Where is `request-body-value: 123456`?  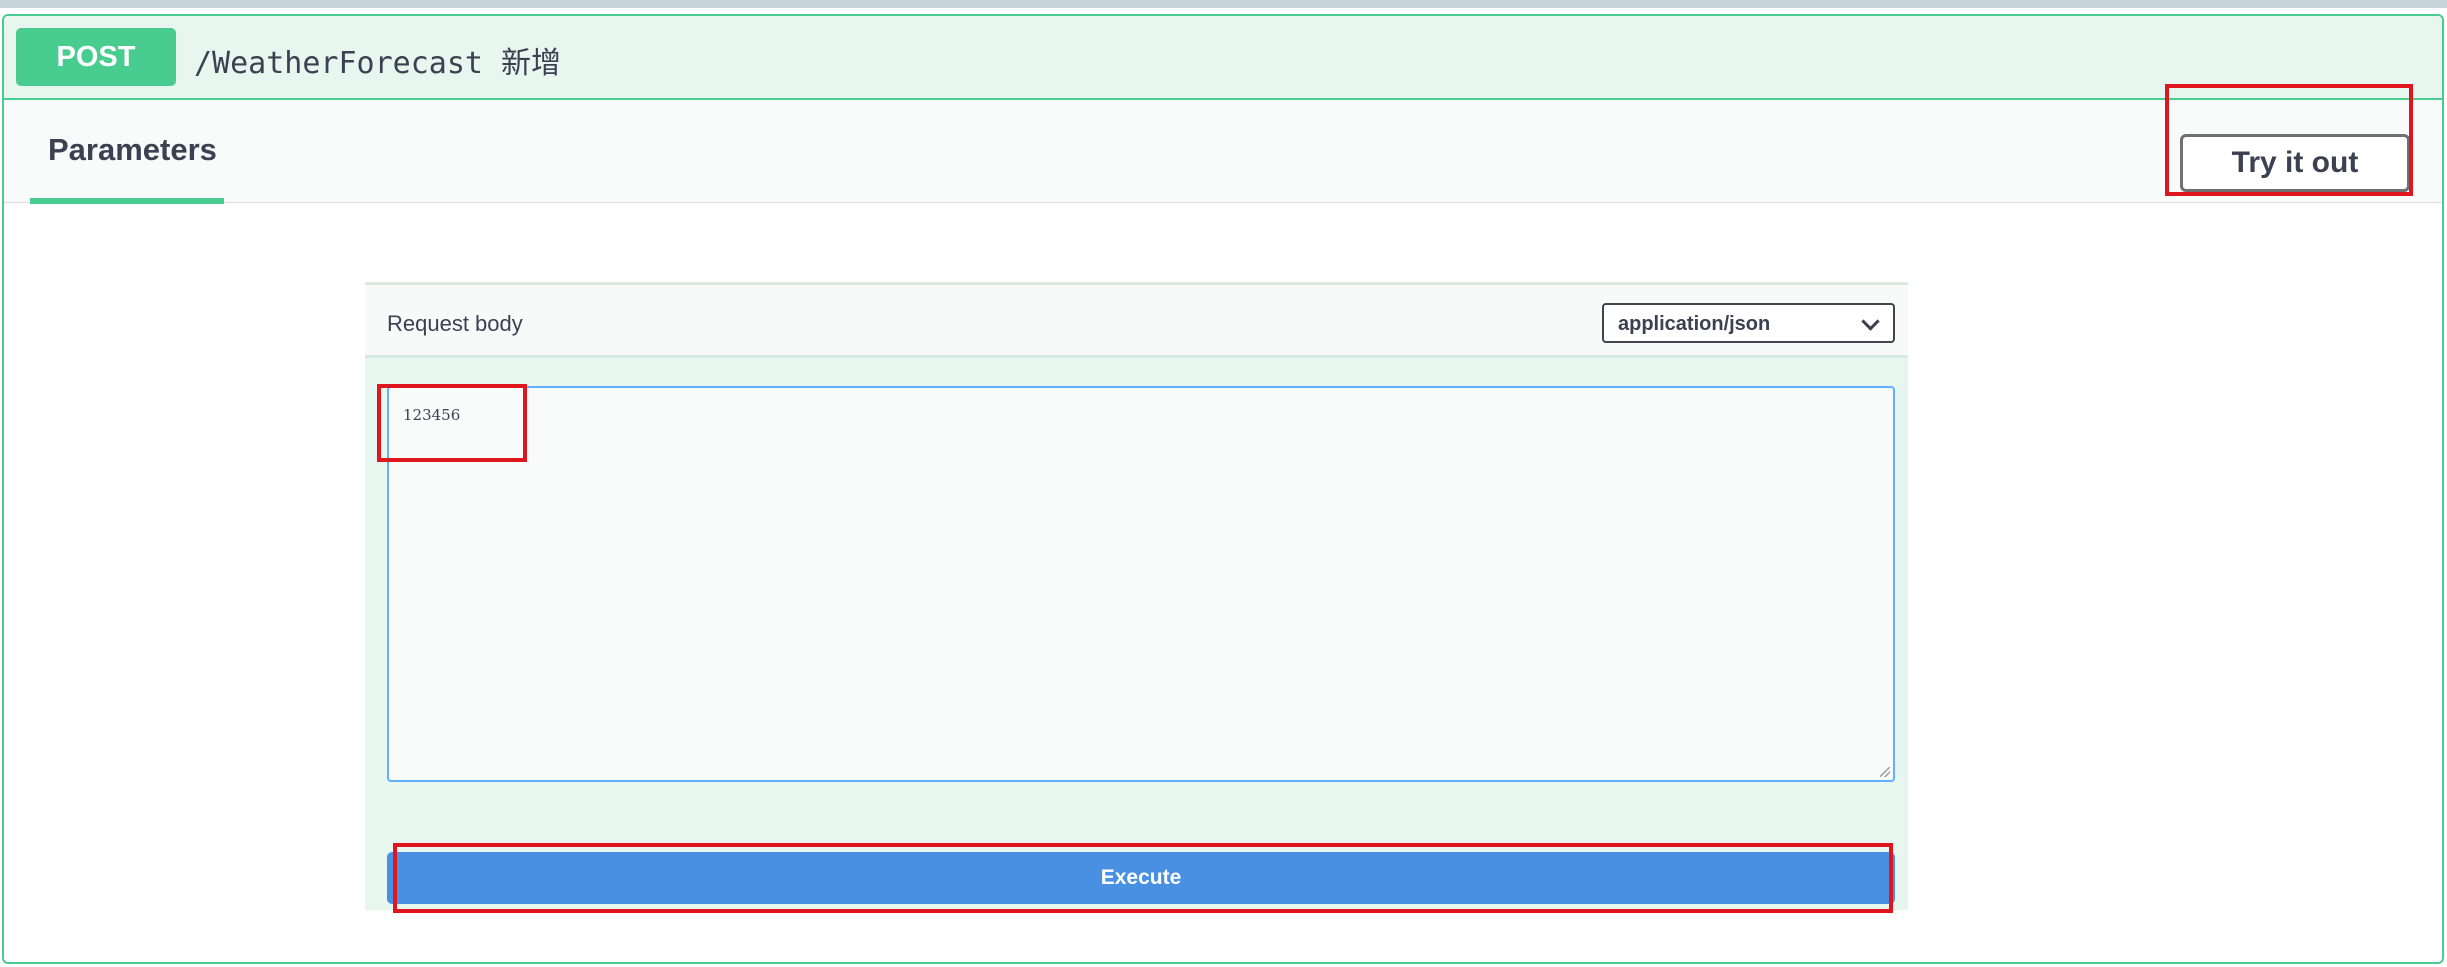
request-body-value: 123456 is located at coordinates (432, 415).